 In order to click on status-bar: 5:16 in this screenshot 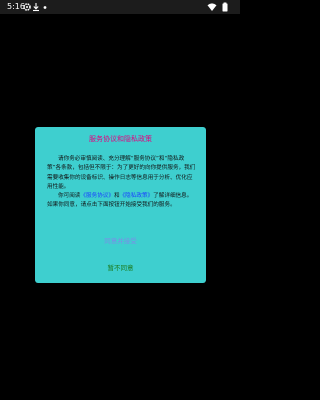, I will do `click(120, 7)`.